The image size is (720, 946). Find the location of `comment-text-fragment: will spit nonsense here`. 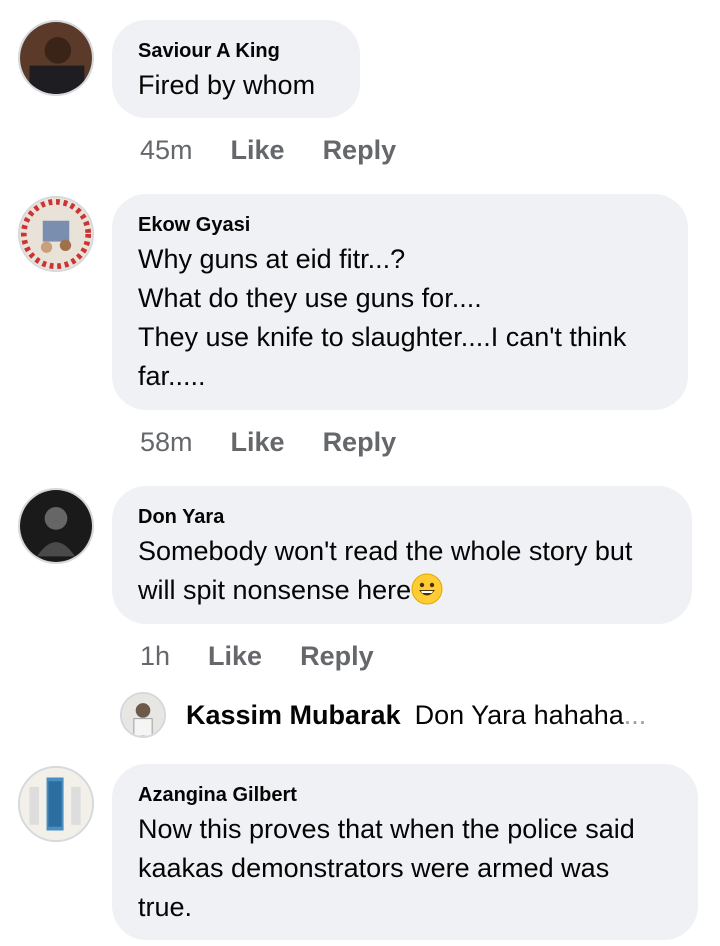

comment-text-fragment: will spit nonsense here is located at coordinates (275, 590).